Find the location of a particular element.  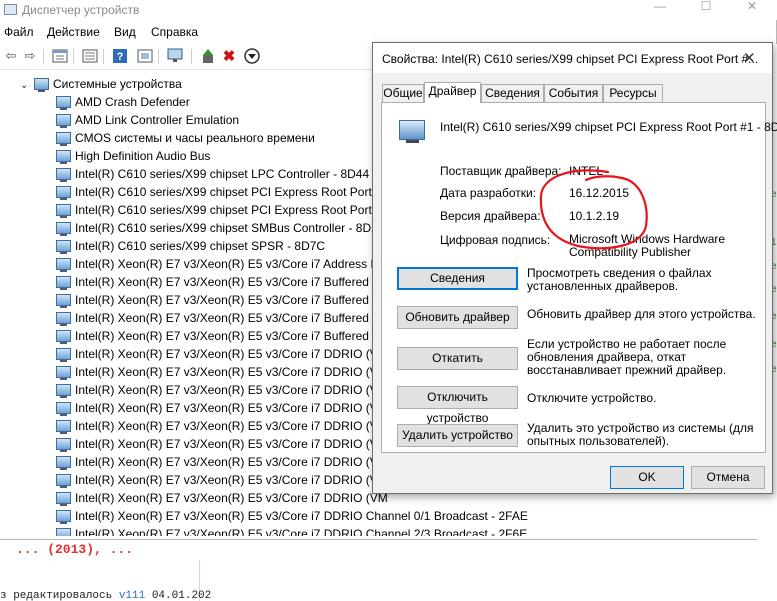

edit-user-link: v111 is located at coordinates (132, 595).